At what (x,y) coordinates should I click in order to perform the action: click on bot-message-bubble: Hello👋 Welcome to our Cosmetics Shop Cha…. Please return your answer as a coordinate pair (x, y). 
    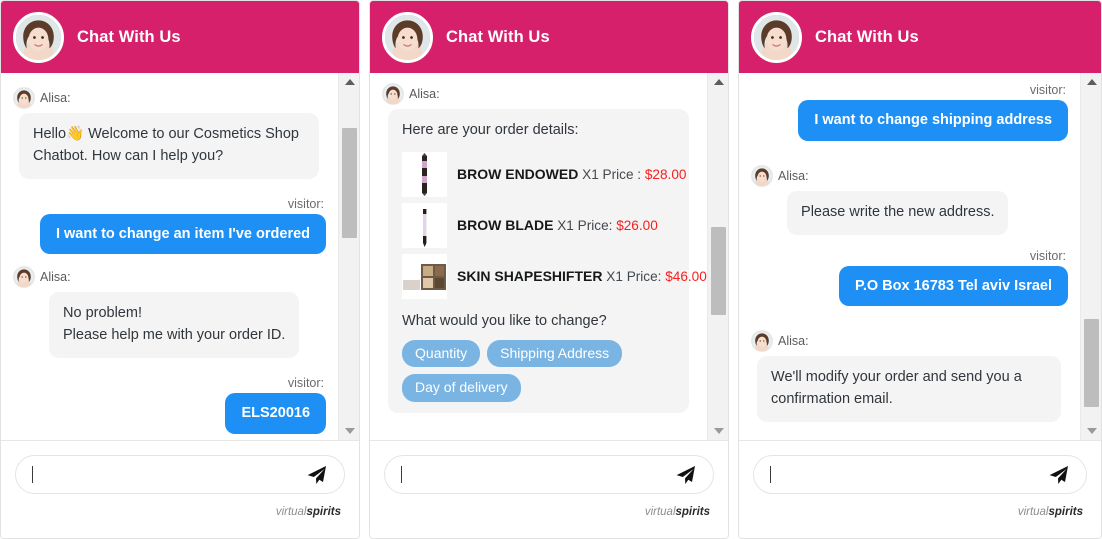
    Looking at the image, I should click on (169, 146).